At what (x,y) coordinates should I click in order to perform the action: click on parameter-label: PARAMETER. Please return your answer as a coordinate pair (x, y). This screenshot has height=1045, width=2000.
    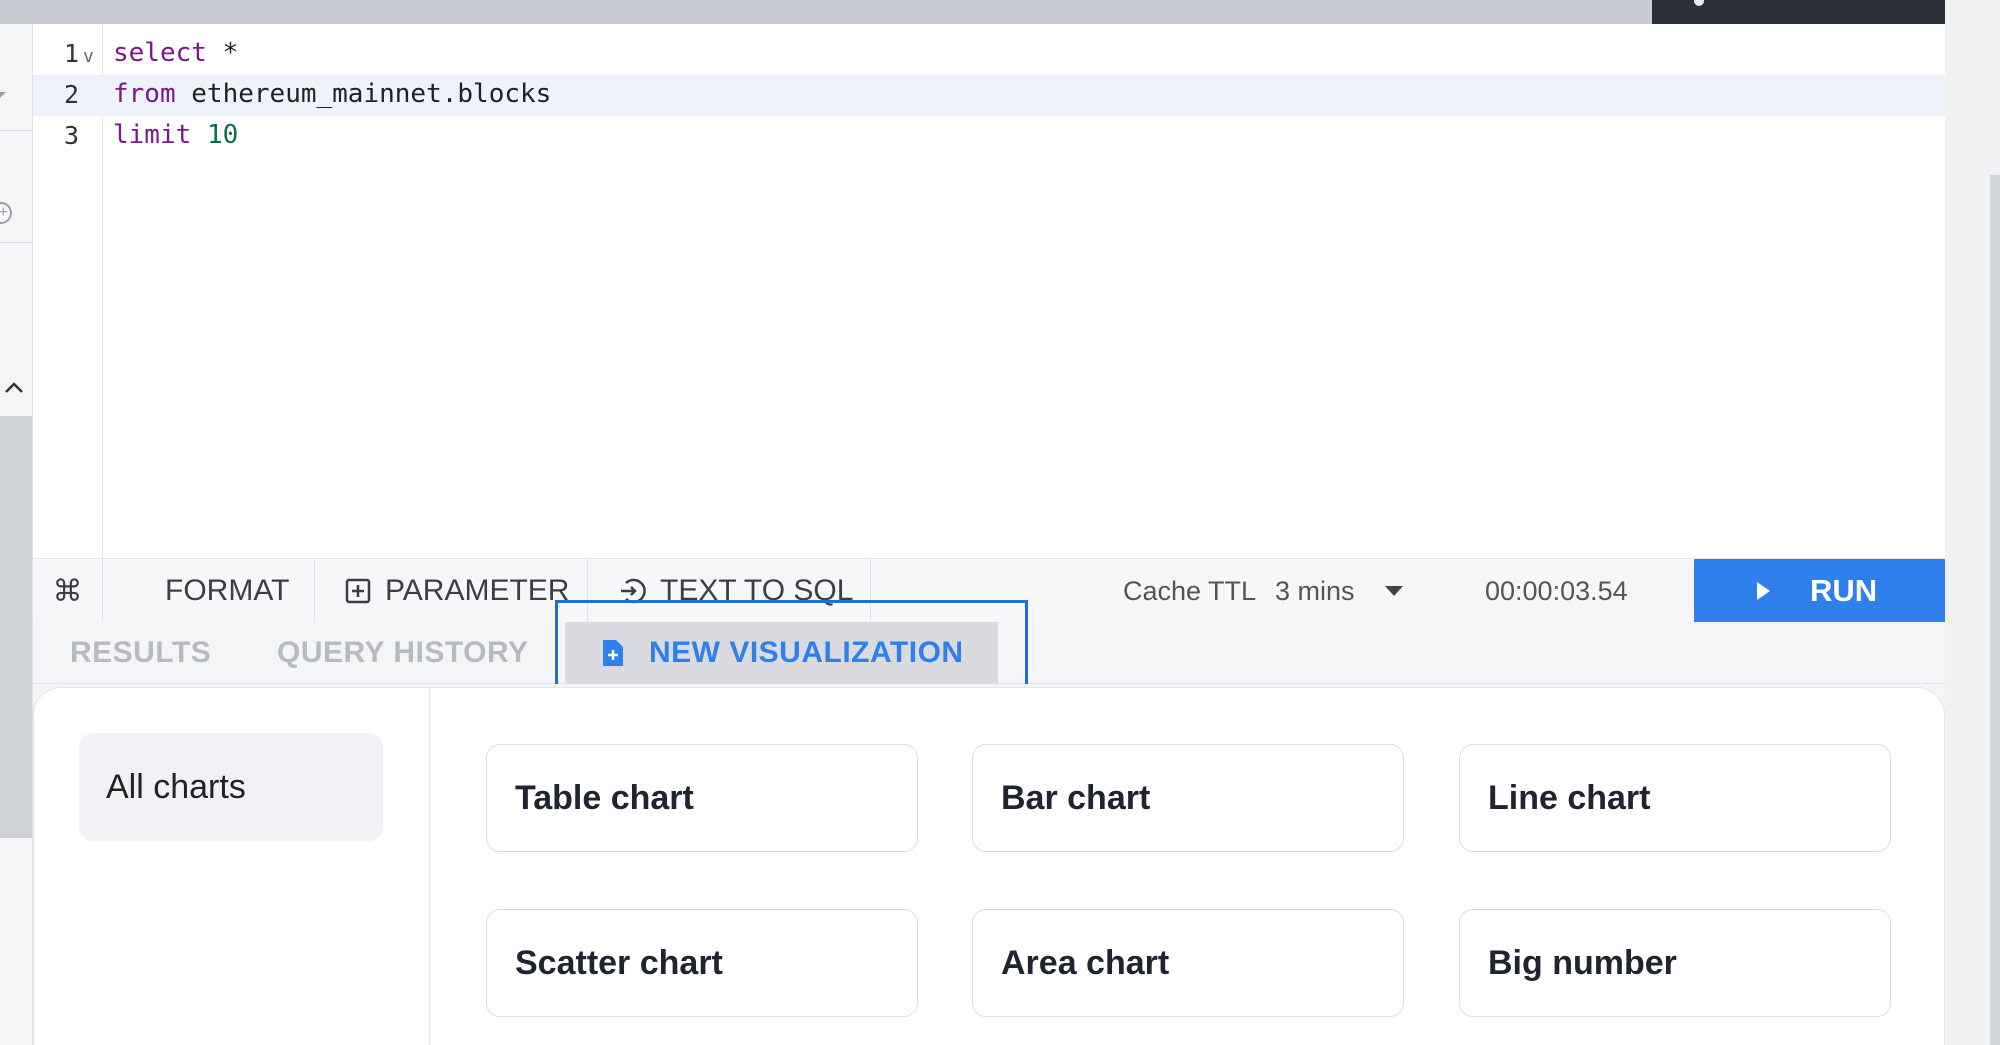
    Looking at the image, I should click on (477, 590).